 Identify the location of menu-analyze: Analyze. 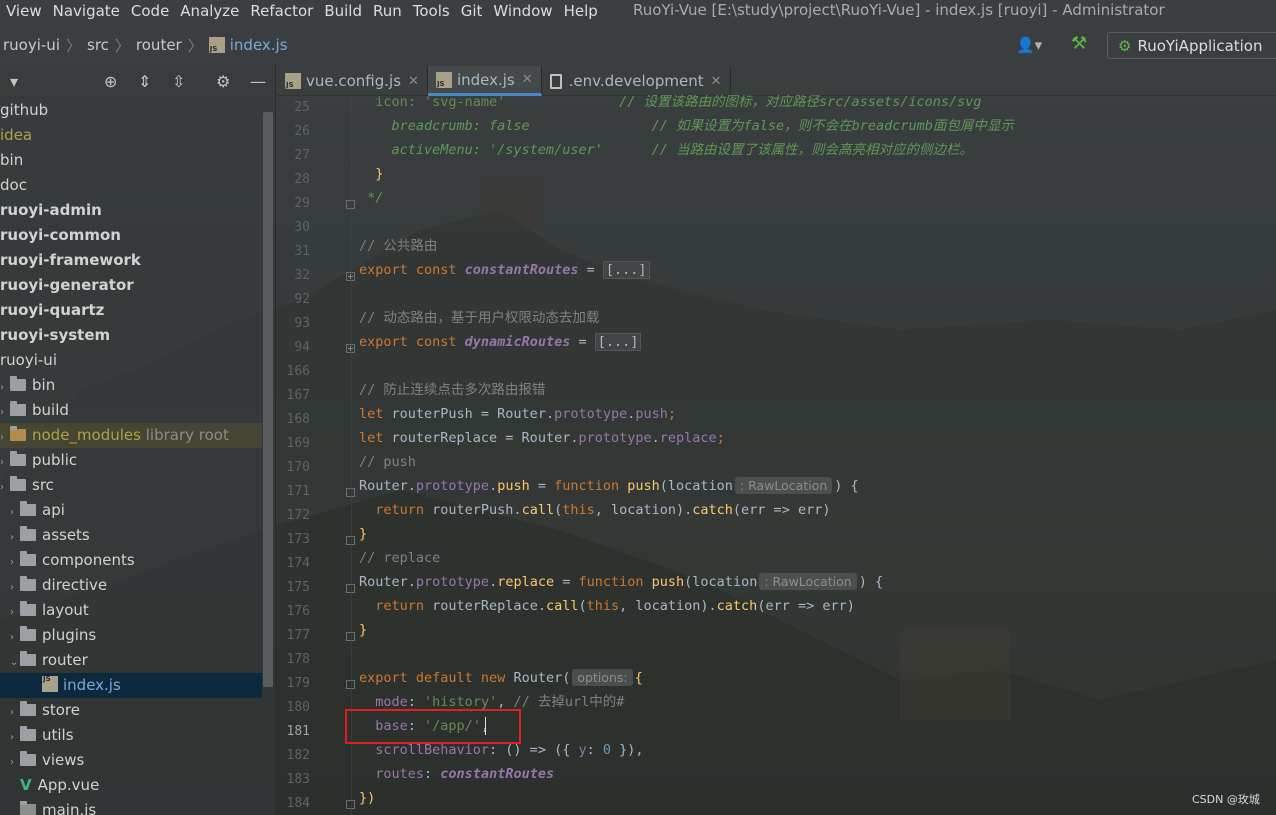
(209, 11).